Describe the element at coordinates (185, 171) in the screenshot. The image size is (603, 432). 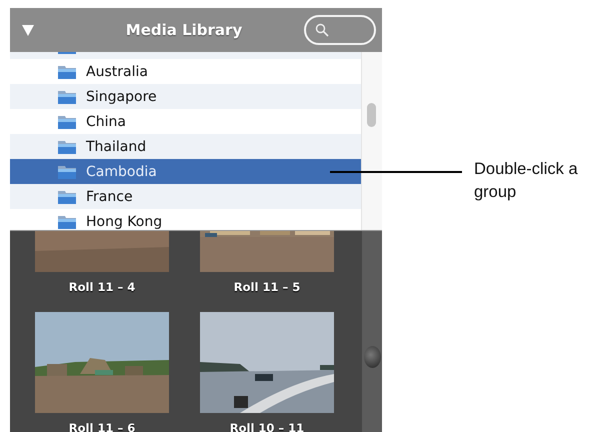
I see `group-item: Cambodia` at that location.